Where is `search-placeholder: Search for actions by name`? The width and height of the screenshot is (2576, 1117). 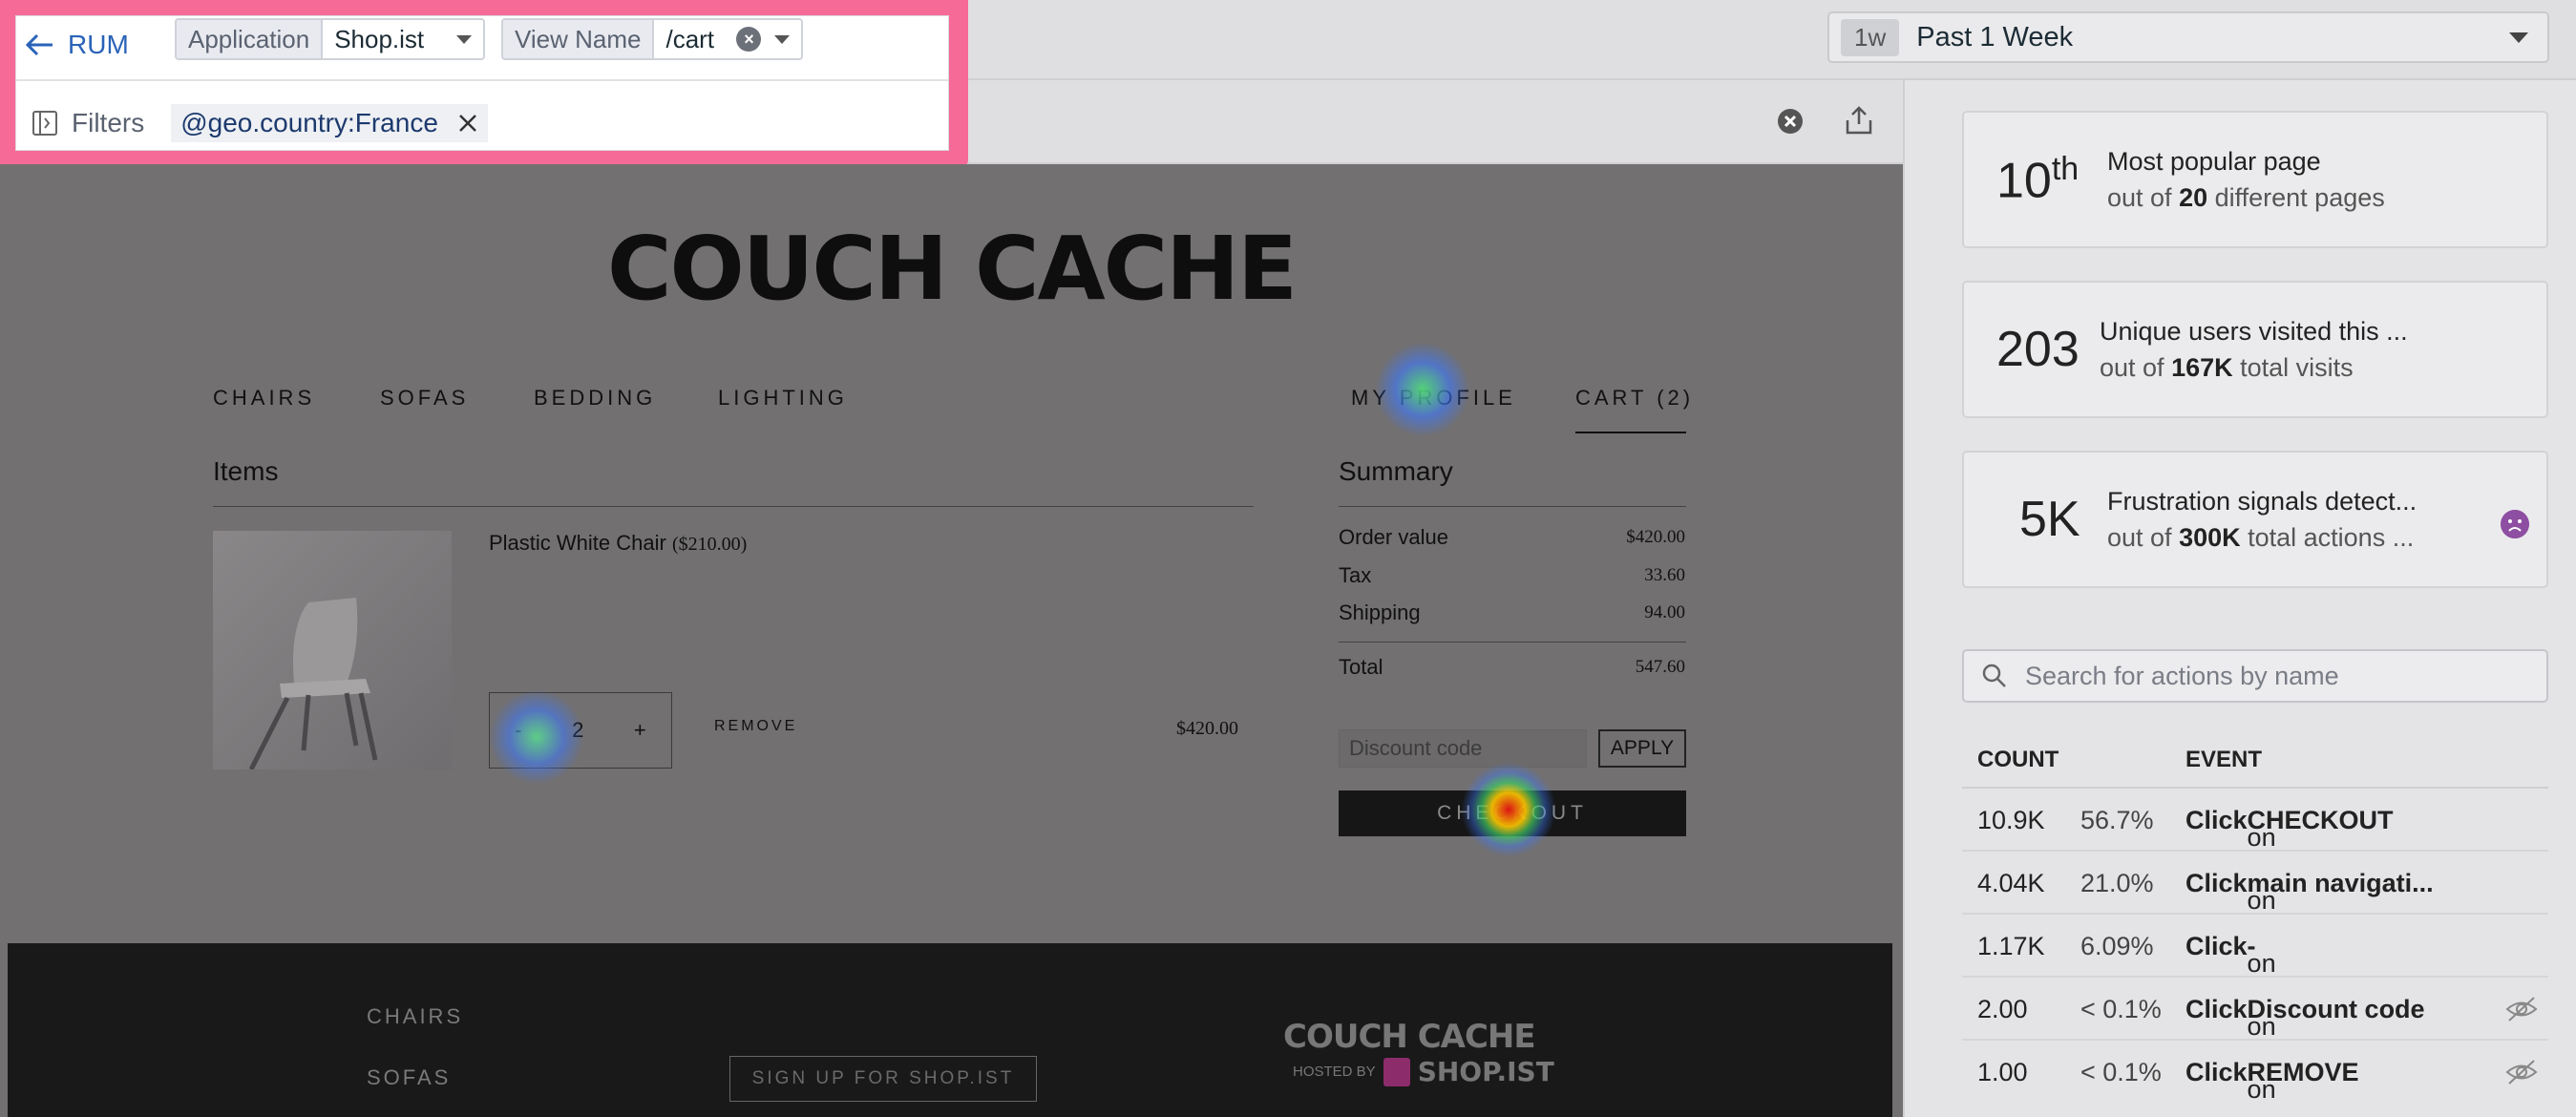
search-placeholder: Search for actions by name is located at coordinates (2182, 675).